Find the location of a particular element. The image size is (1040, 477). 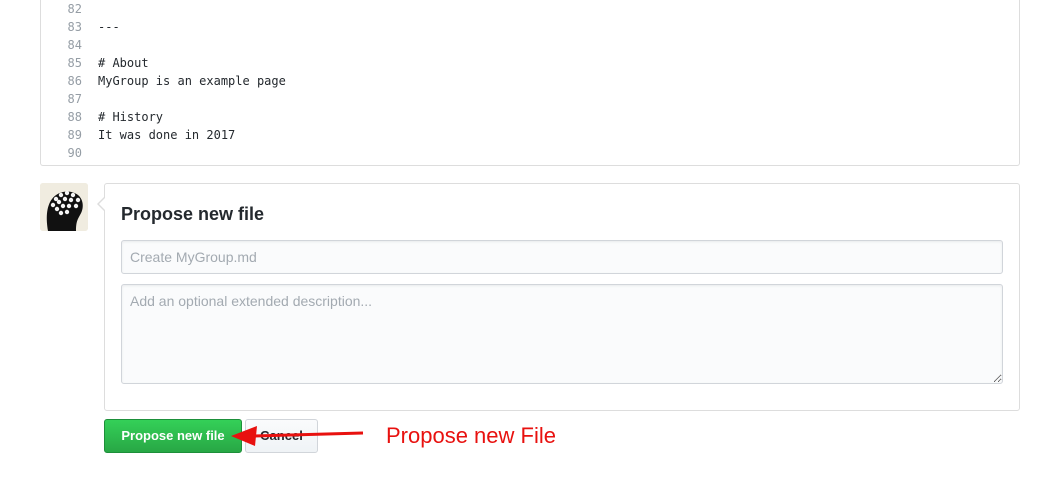

line-number: 88 is located at coordinates (74, 117).